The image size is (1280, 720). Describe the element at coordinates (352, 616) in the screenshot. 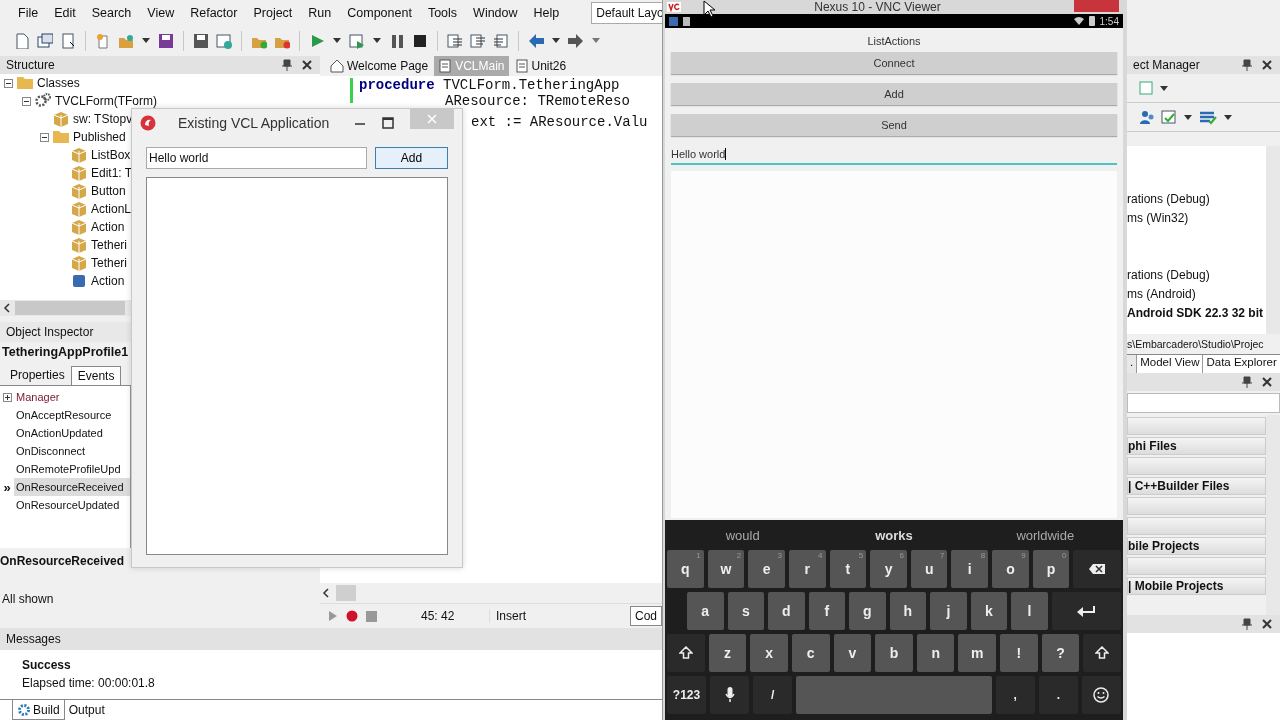

I see `record-icon` at that location.